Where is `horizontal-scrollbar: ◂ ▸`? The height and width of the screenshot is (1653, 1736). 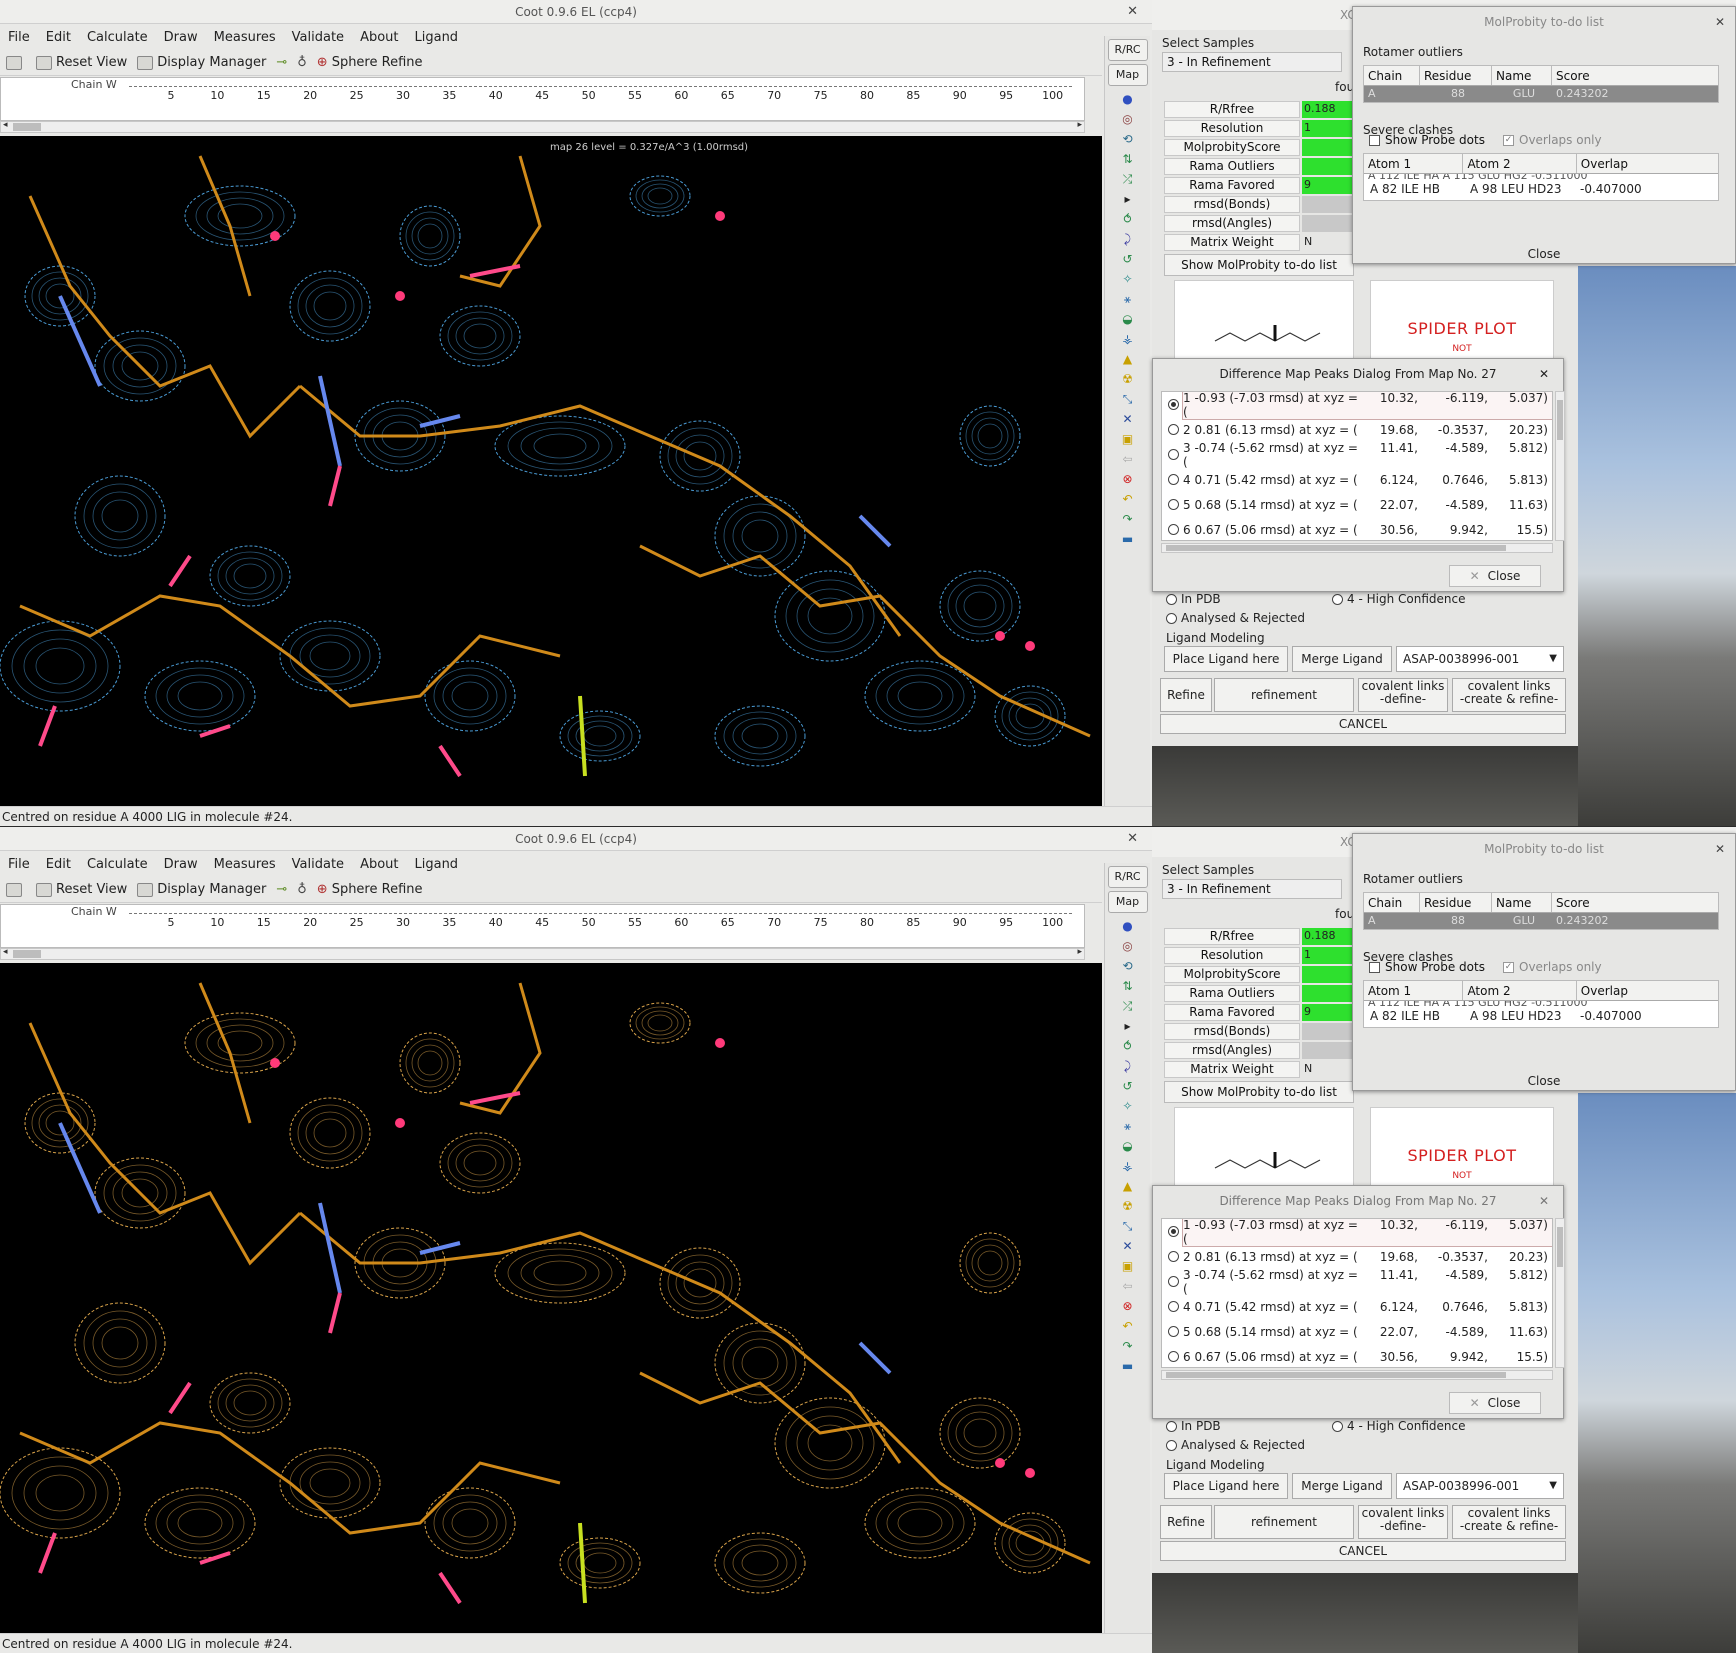 horizontal-scrollbar: ◂ ▸ is located at coordinates (542, 953).